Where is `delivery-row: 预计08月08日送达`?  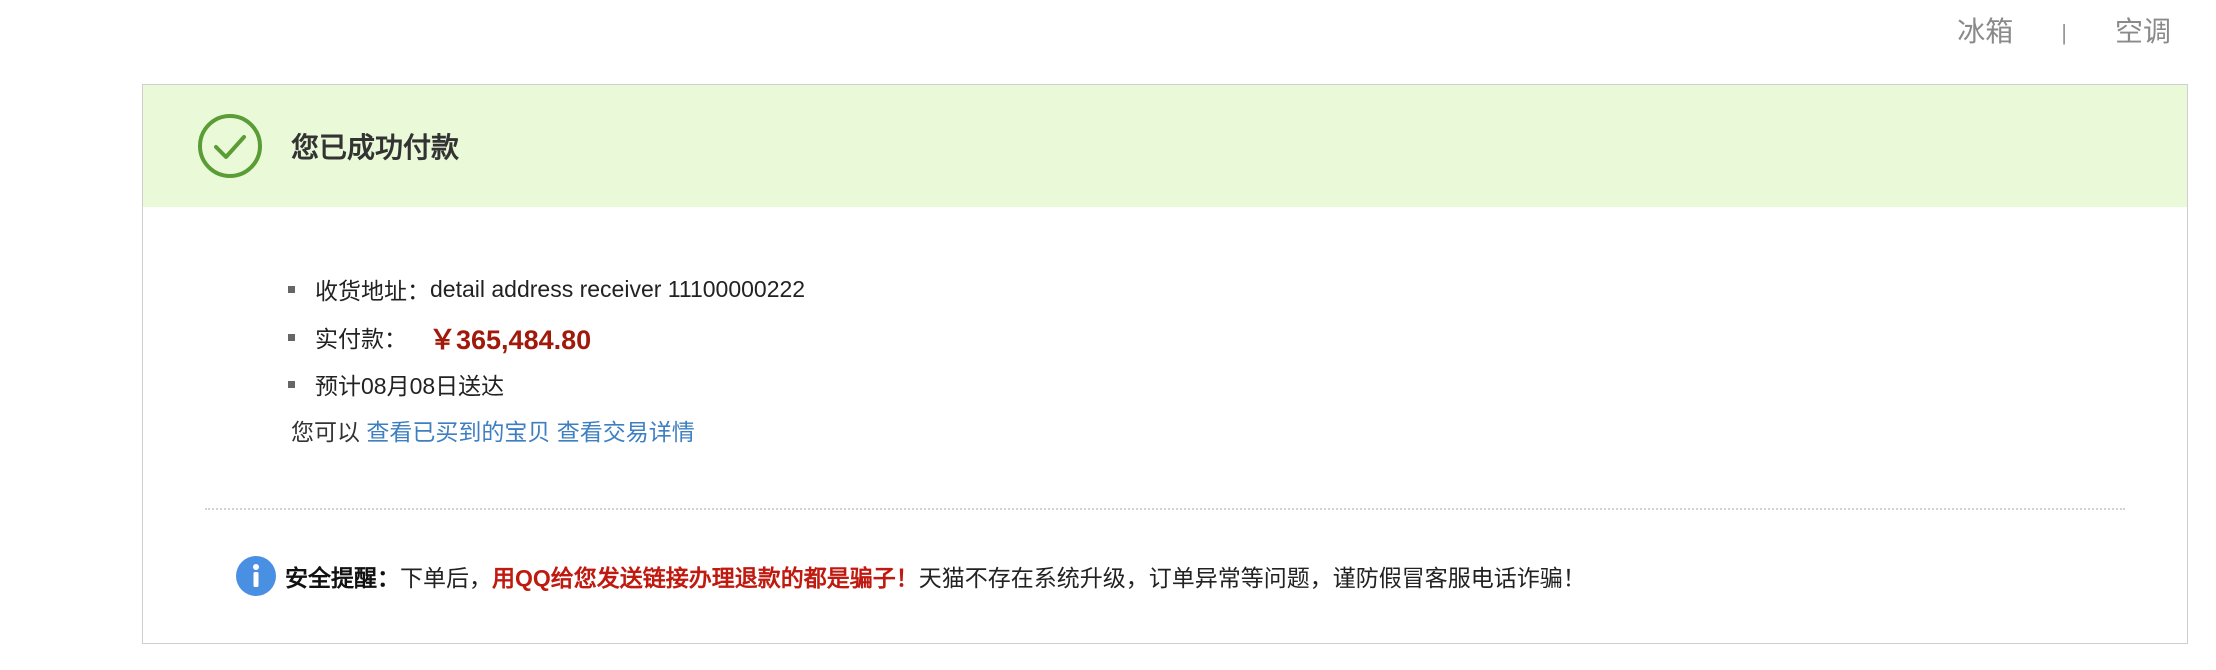 delivery-row: 预计08月08日送达 is located at coordinates (546, 384).